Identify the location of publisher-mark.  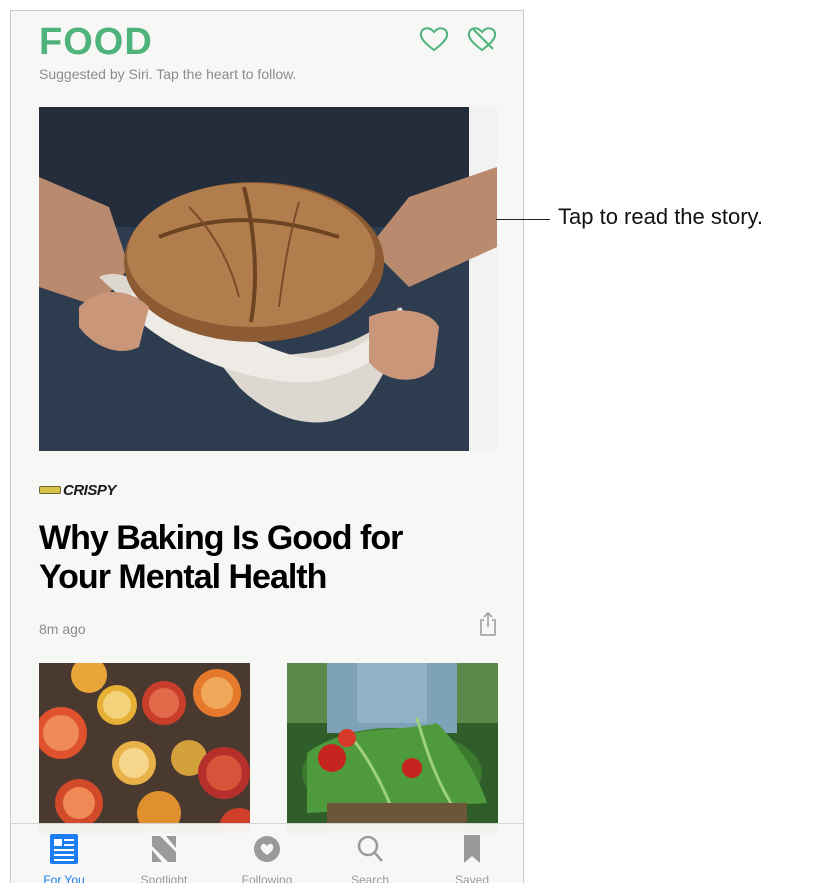
(50, 490).